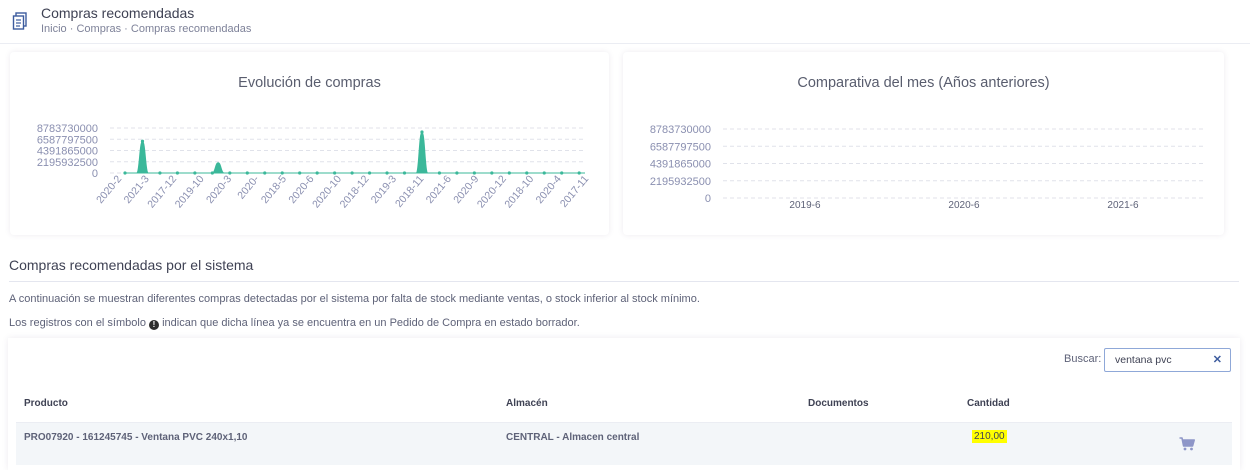 This screenshot has height=470, width=1250. I want to click on close-icon: ✕, so click(1217, 359).